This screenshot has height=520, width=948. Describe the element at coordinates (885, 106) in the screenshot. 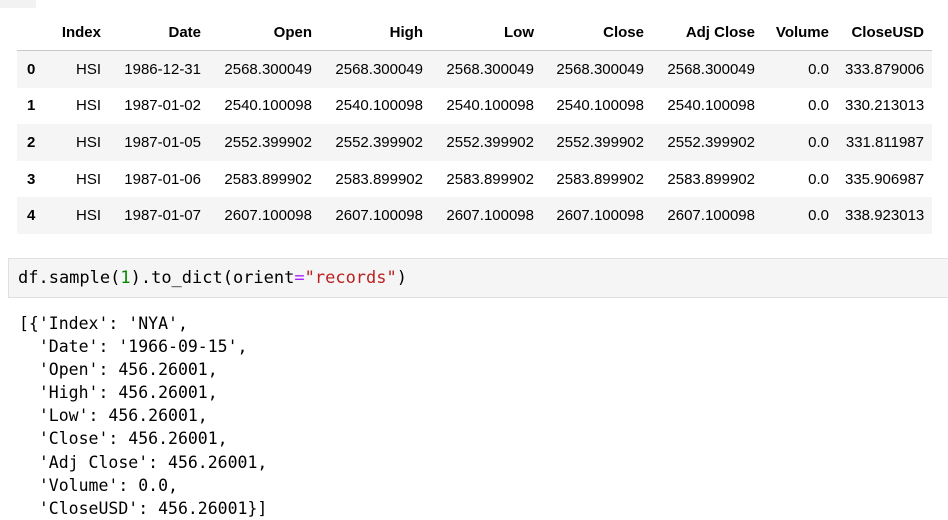

I see `table-cell: 330.213013` at that location.